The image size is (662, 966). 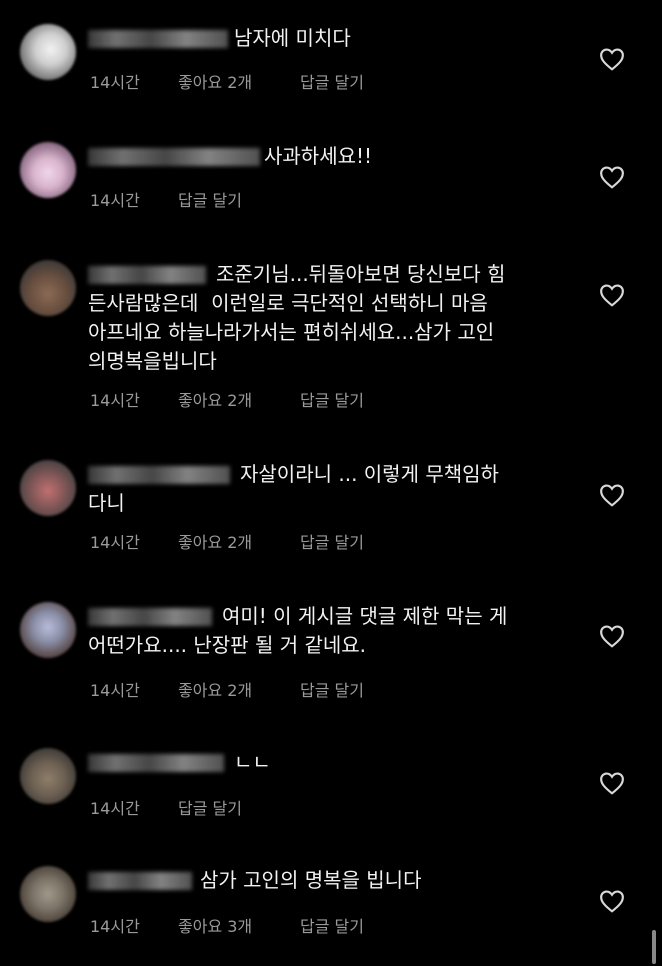 What do you see at coordinates (293, 488) in the screenshot?
I see `comment-text: 자살이라니 ... 이렇게 무책임하 다니` at bounding box center [293, 488].